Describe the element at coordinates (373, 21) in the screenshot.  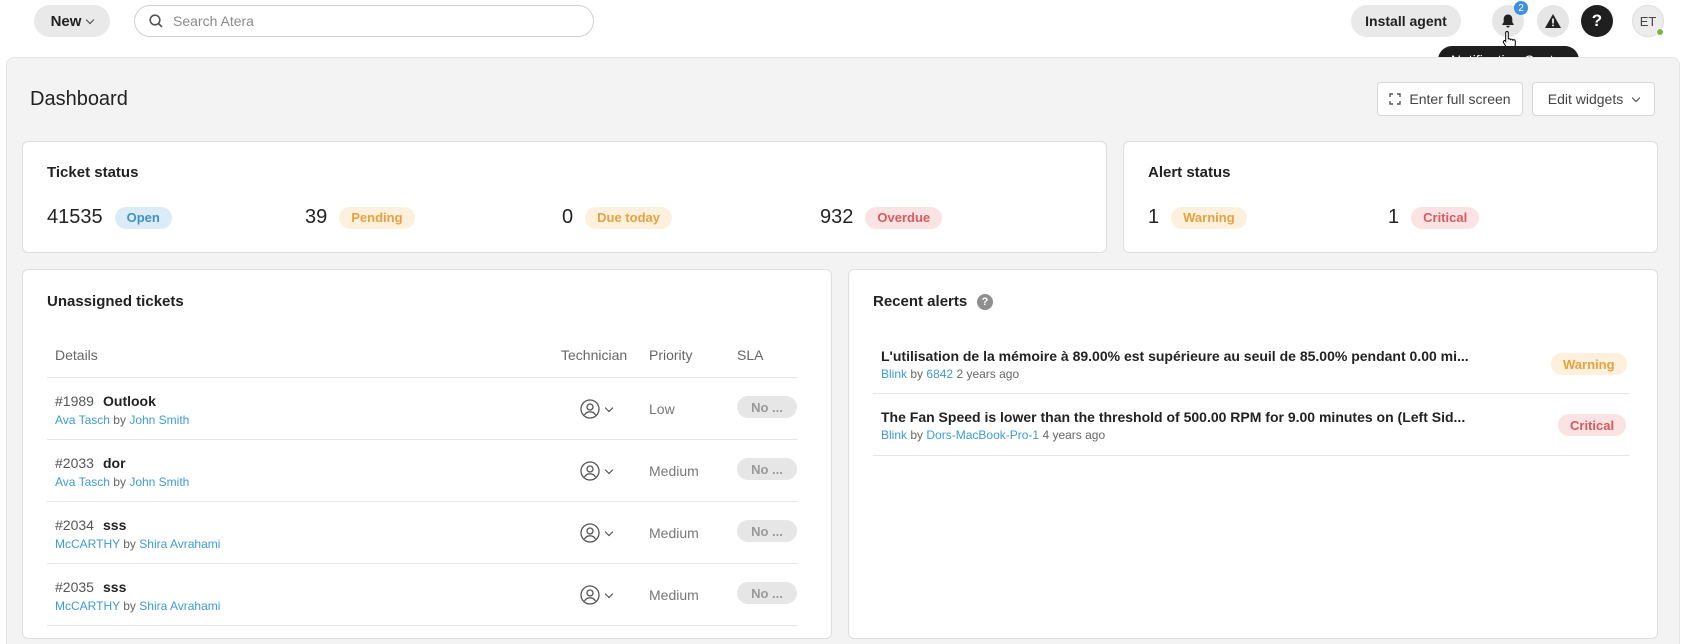
I see `search-input` at that location.